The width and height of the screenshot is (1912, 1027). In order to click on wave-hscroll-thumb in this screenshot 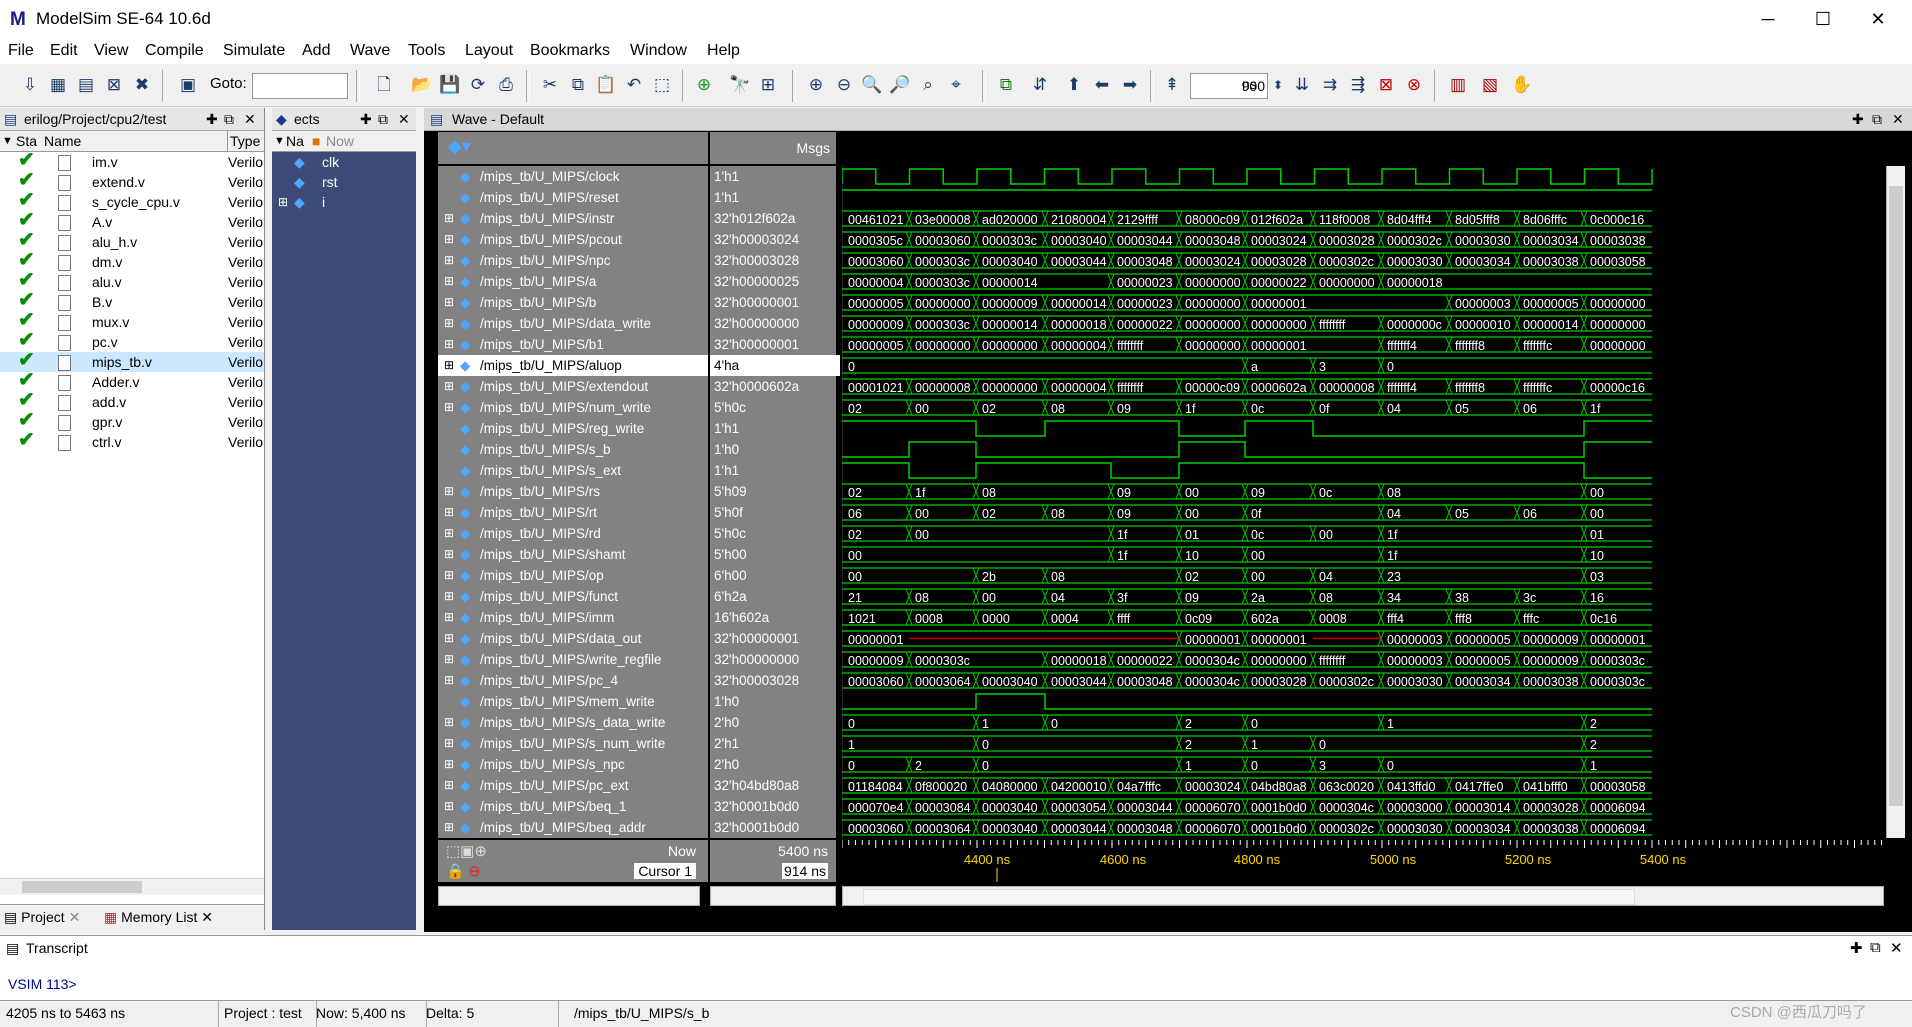, I will do `click(1249, 897)`.